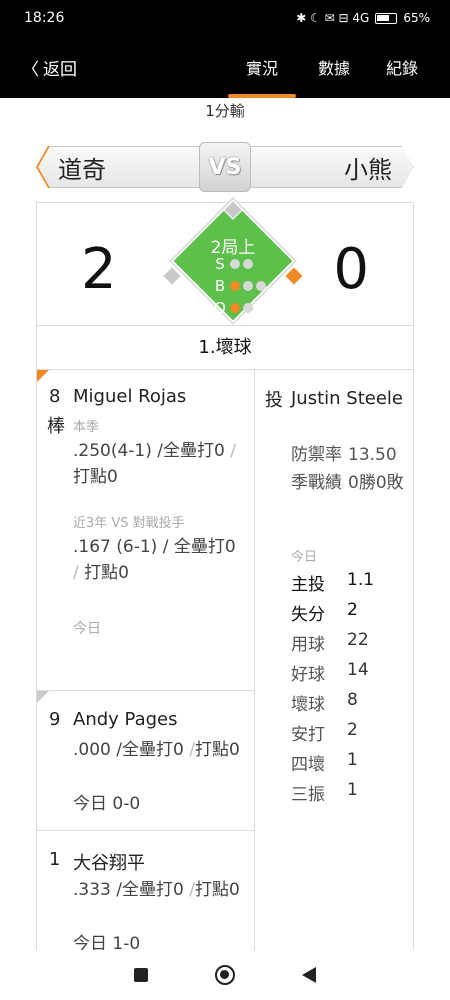 Image resolution: width=450 pixels, height=1000 pixels. I want to click on tab-records: 紀錄, so click(402, 67).